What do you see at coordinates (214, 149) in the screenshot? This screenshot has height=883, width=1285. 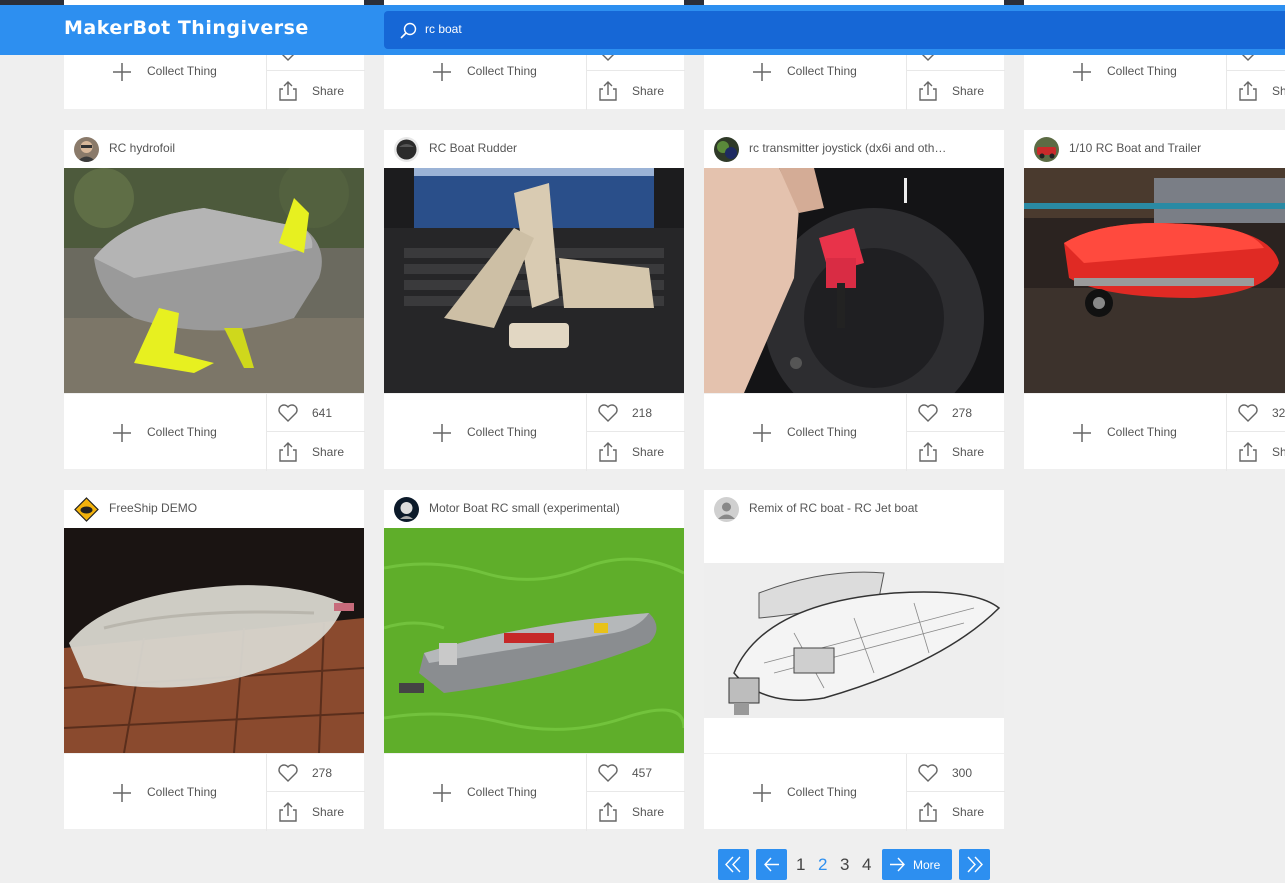 I see `card-header: RC hydrofoil` at bounding box center [214, 149].